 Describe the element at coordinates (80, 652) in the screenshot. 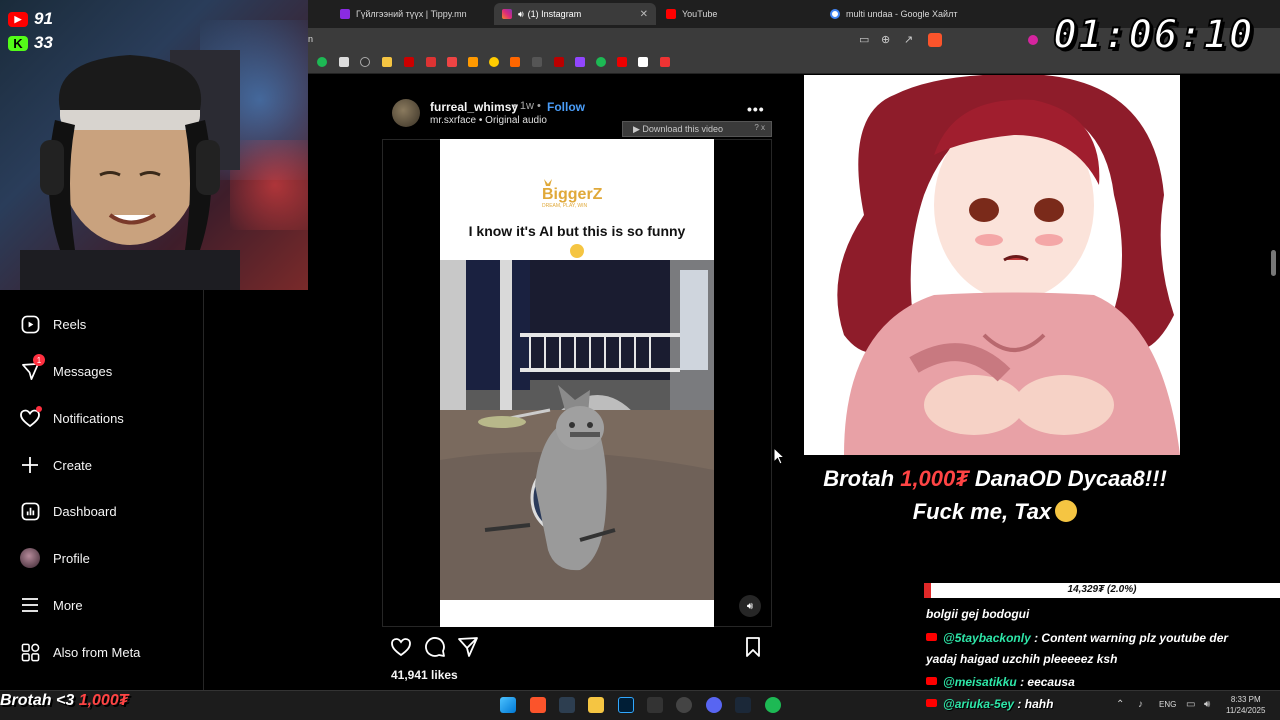

I see `sidebar-item-also-from-meta: Also from Meta` at that location.